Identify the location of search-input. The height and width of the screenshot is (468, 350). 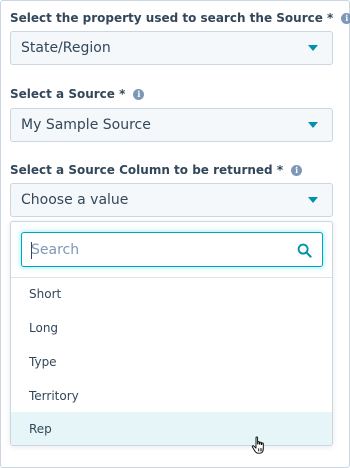
(172, 249).